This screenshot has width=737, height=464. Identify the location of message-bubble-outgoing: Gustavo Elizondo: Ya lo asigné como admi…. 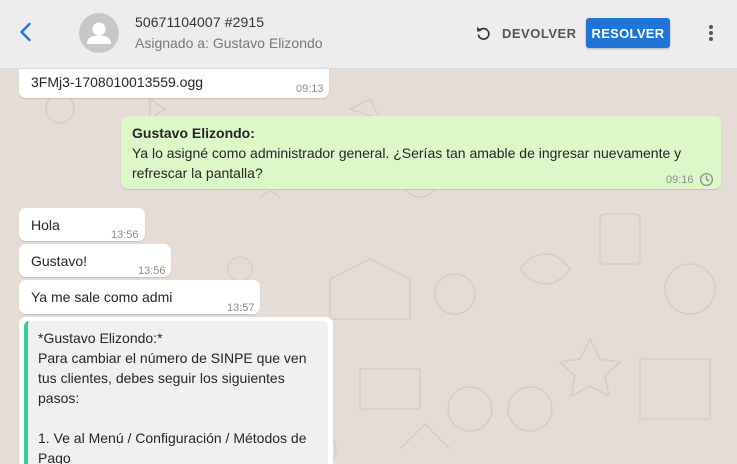
(421, 152).